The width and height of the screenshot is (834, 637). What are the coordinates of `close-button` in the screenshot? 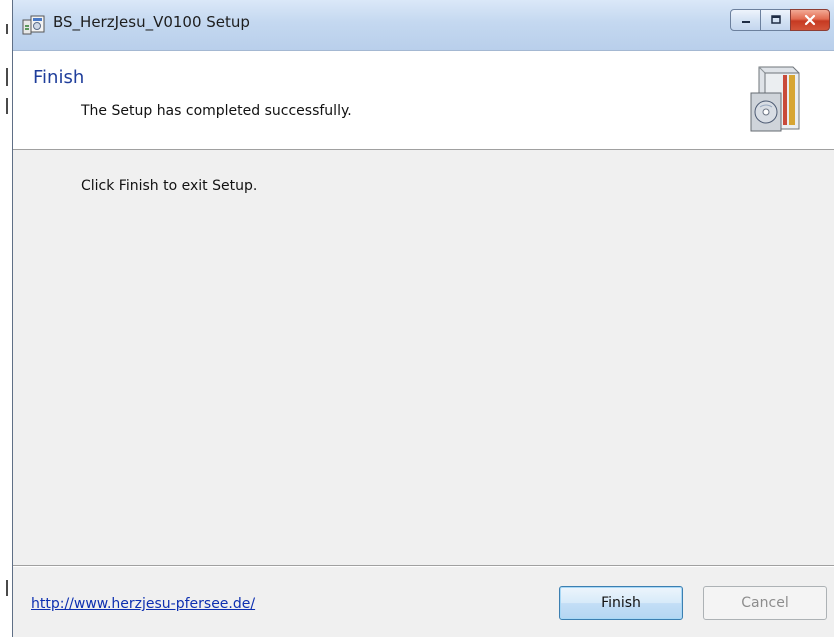 It's located at (810, 20).